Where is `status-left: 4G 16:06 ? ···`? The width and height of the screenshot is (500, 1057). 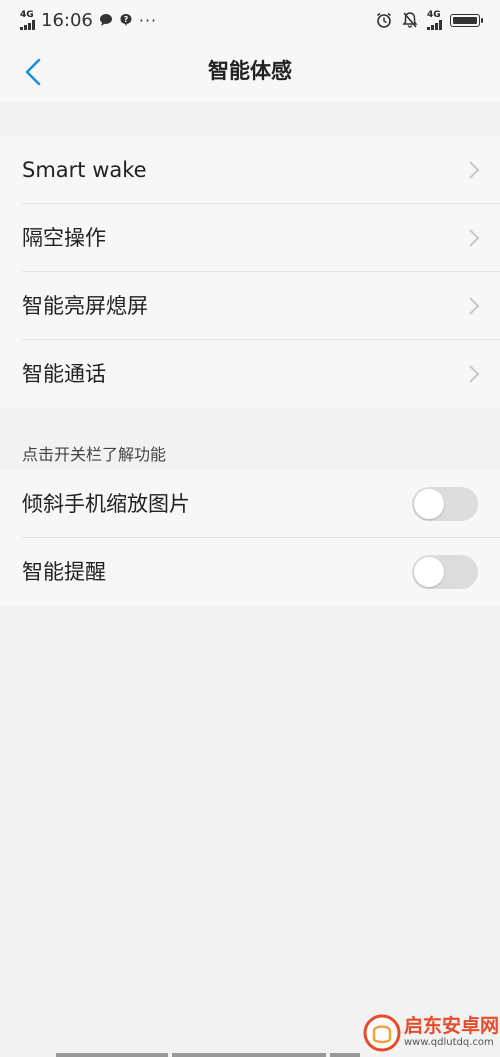
status-left: 4G 16:06 ? ··· is located at coordinates (88, 20).